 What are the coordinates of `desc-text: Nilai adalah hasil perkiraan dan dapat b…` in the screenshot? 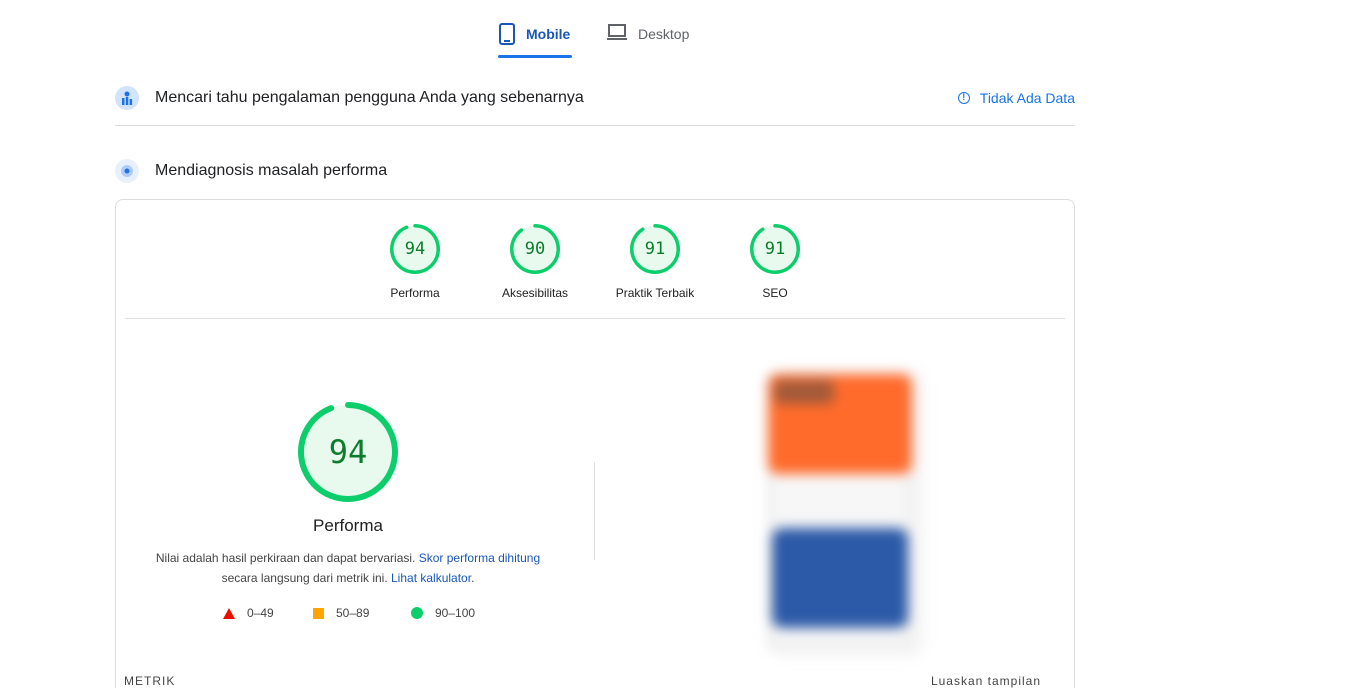 It's located at (285, 558).